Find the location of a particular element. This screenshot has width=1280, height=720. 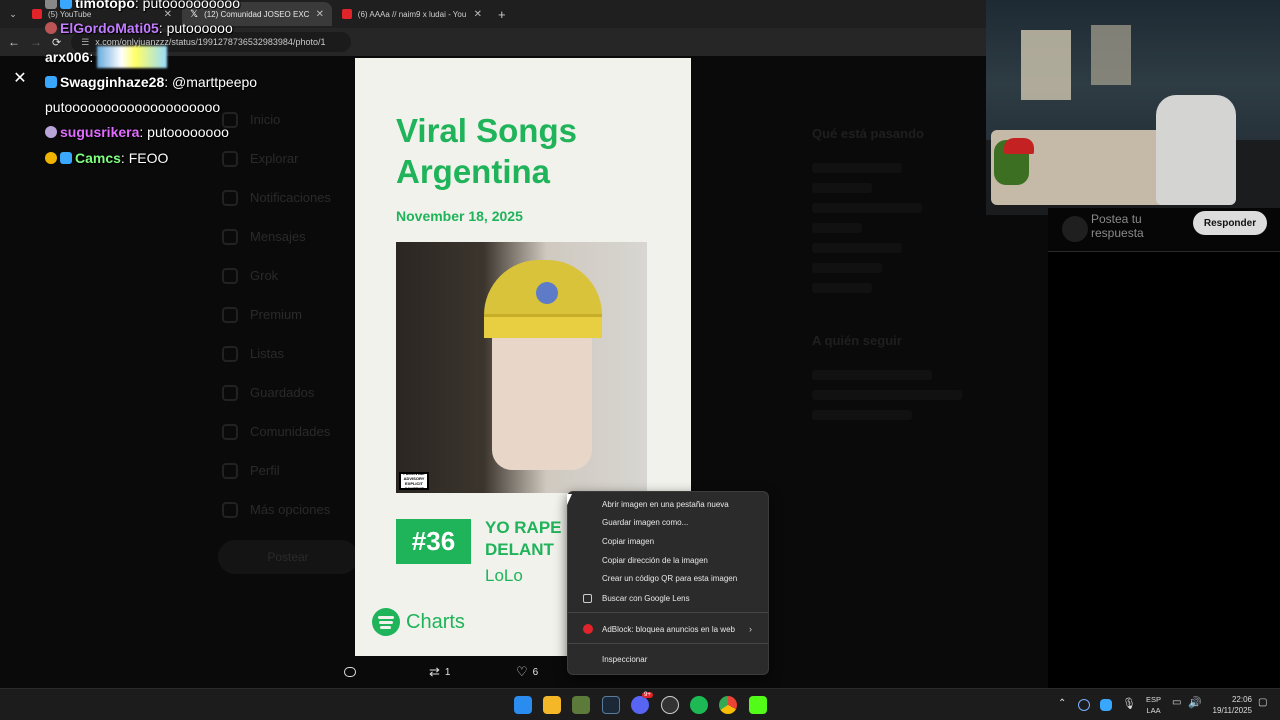

nav-item-mensajes: Mensajes is located at coordinates (292, 236).